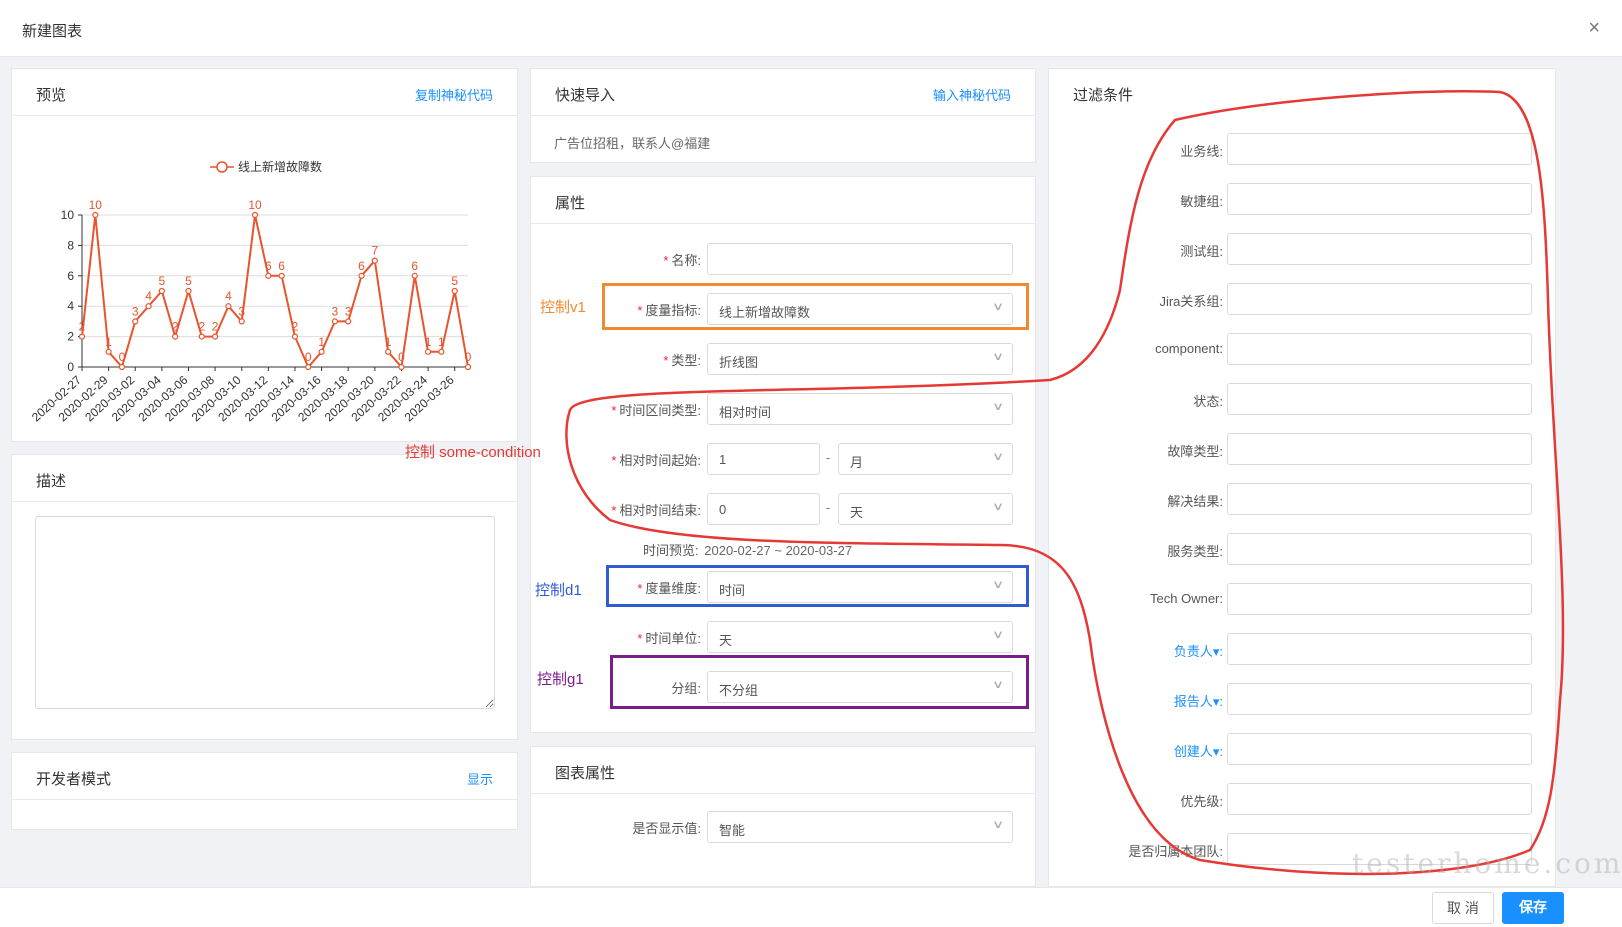 This screenshot has width=1622, height=927. What do you see at coordinates (860, 259) in the screenshot?
I see `name-input` at bounding box center [860, 259].